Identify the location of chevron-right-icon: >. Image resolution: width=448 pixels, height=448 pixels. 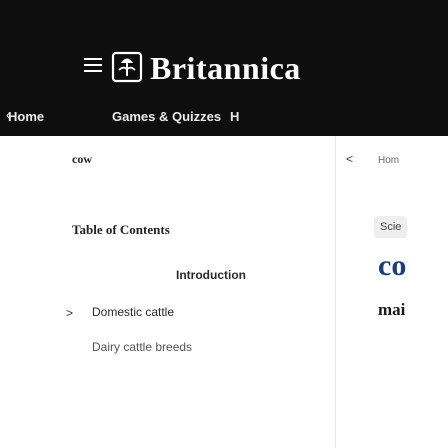
(69, 313).